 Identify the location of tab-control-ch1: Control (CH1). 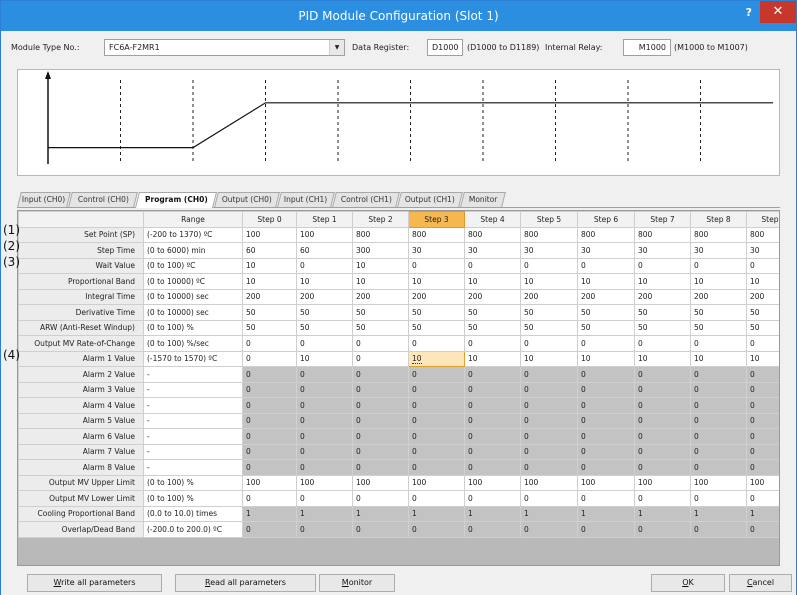
(366, 199).